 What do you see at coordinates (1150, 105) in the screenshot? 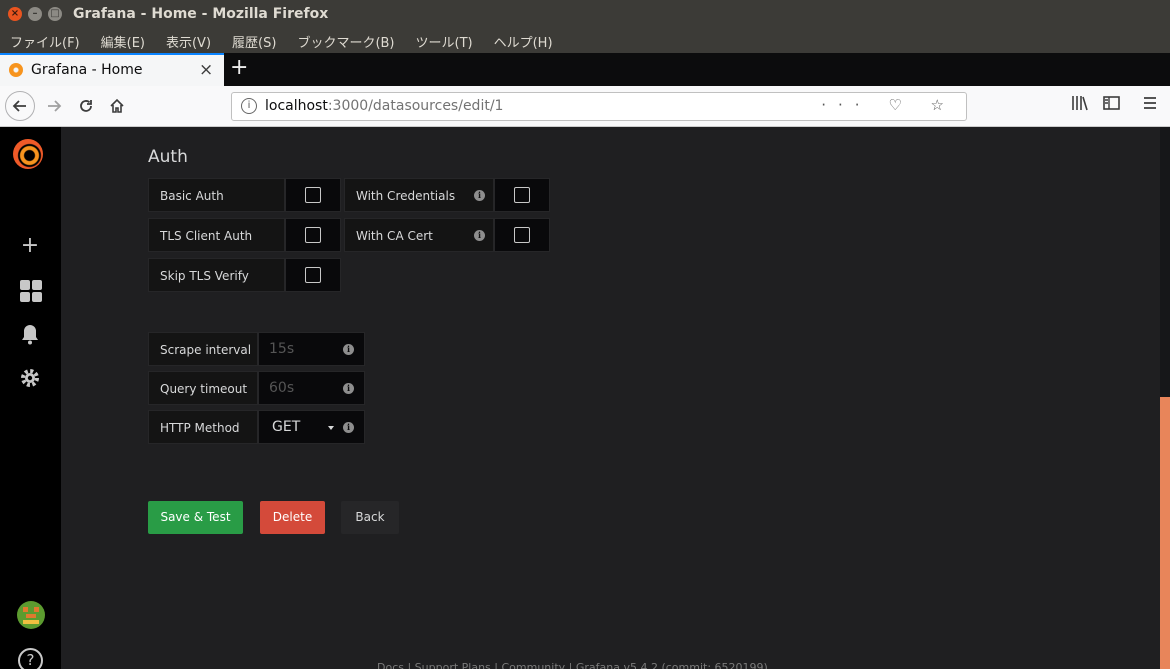
I see `hamburger-menu-icon` at bounding box center [1150, 105].